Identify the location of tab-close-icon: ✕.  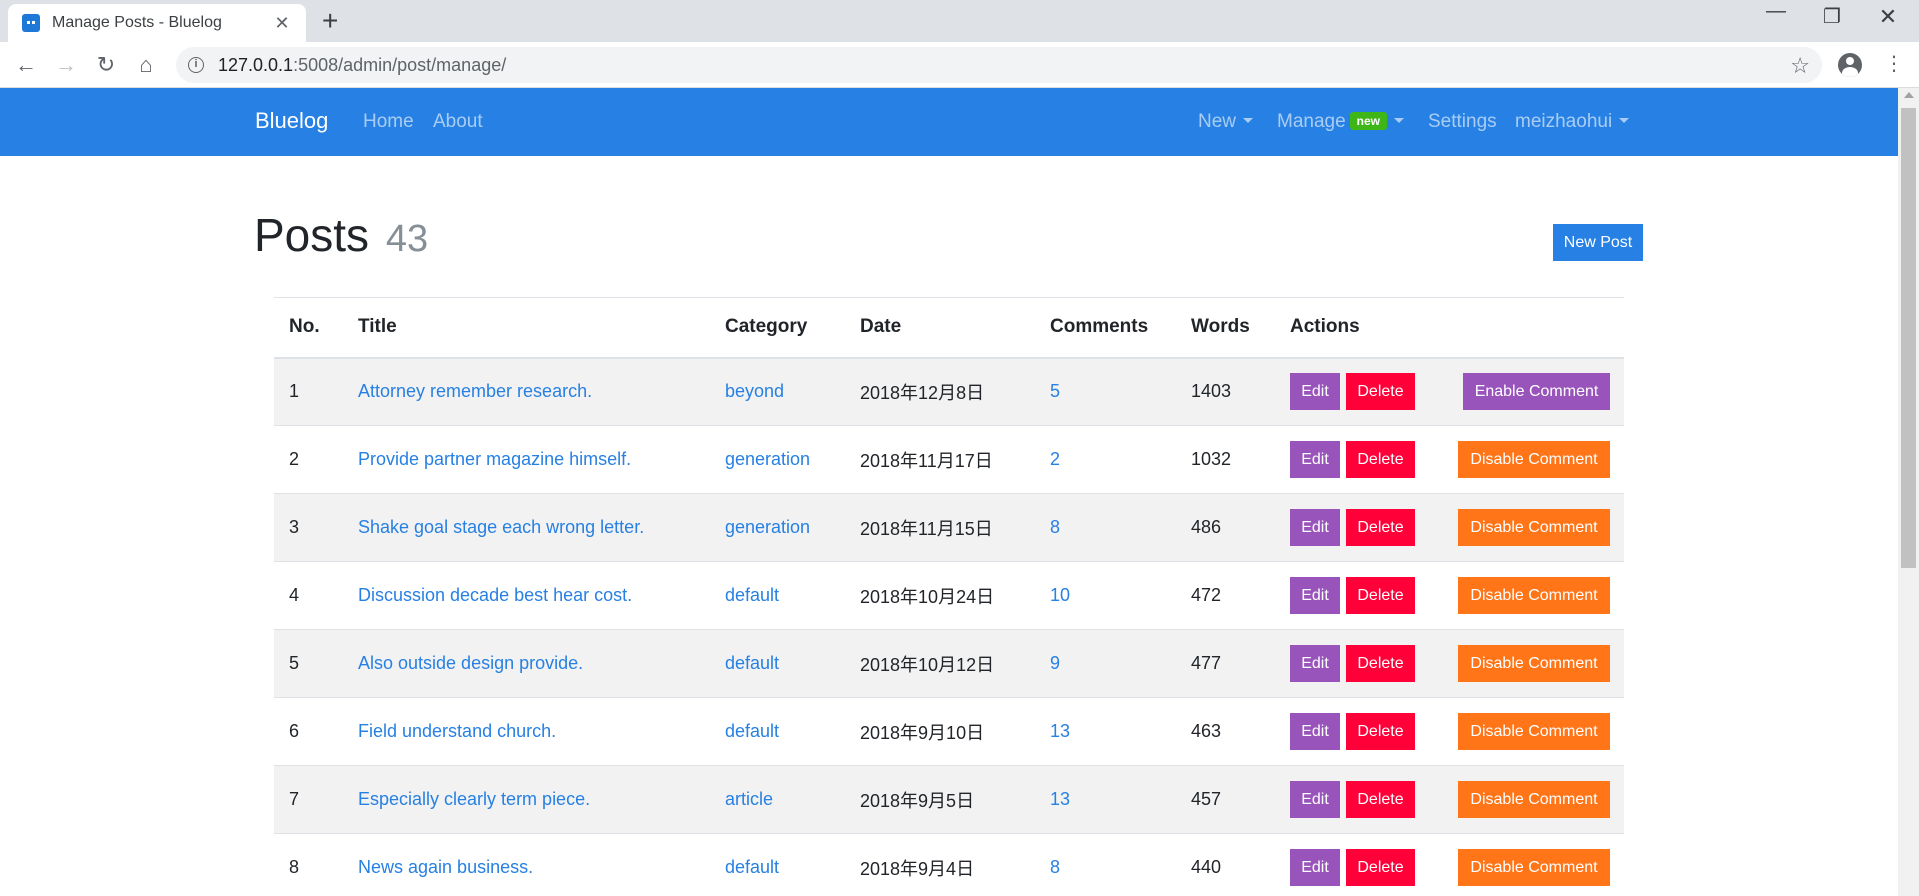
(282, 23).